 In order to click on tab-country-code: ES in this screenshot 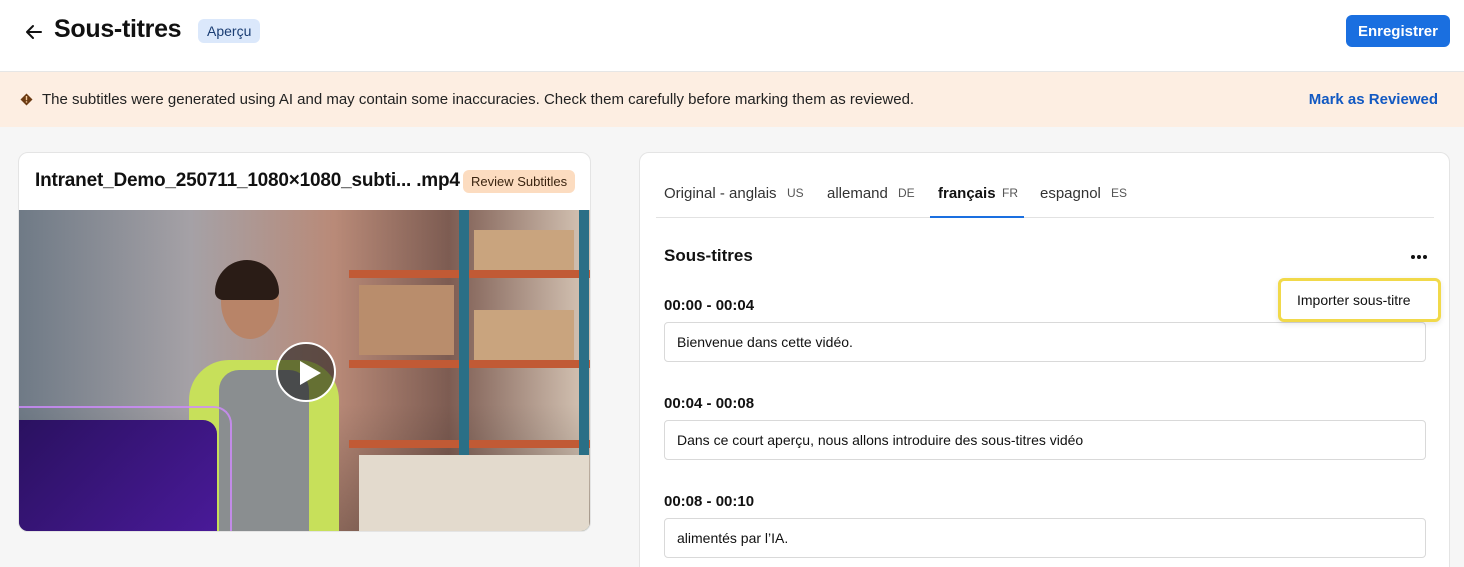, I will do `click(1119, 193)`.